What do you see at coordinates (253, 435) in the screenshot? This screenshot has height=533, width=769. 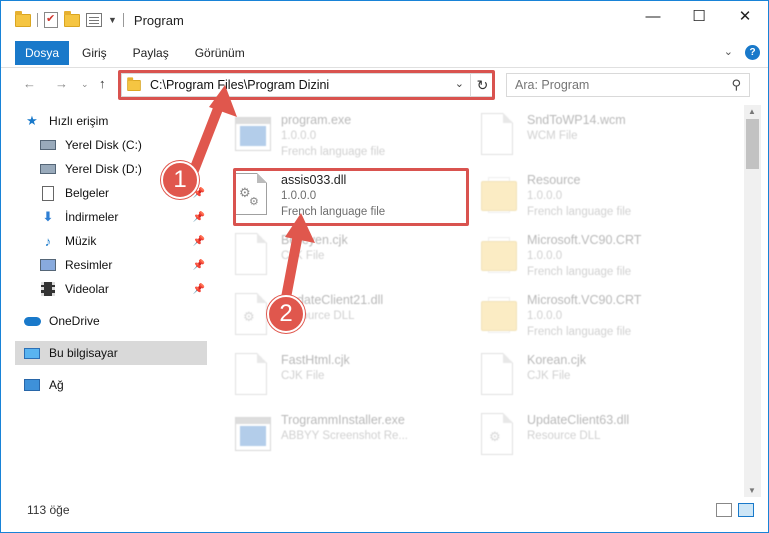 I see `exe-icon` at bounding box center [253, 435].